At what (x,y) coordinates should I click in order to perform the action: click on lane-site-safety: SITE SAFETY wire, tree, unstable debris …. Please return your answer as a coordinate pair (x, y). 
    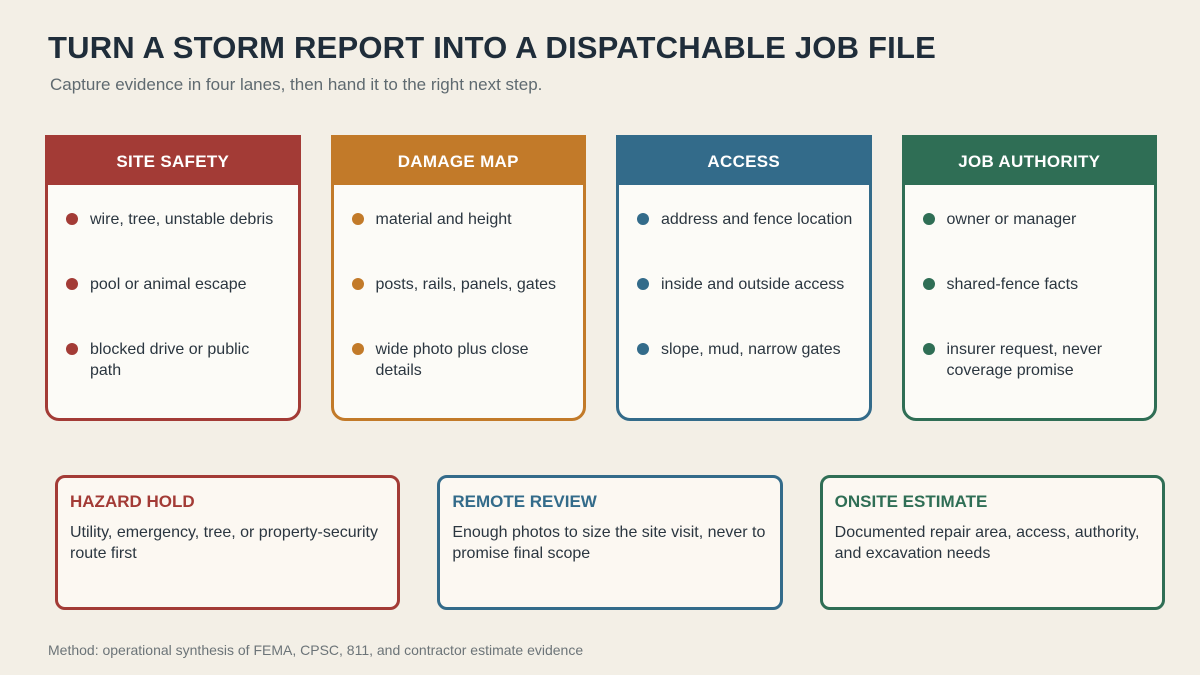
    Looking at the image, I should click on (173, 278).